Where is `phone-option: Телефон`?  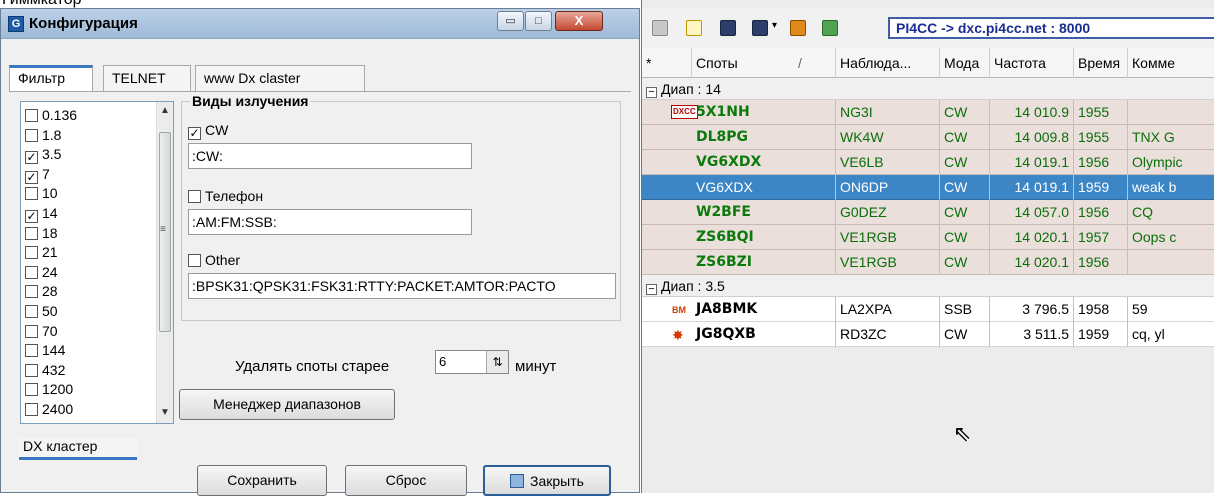
phone-option: Телефон is located at coordinates (225, 196).